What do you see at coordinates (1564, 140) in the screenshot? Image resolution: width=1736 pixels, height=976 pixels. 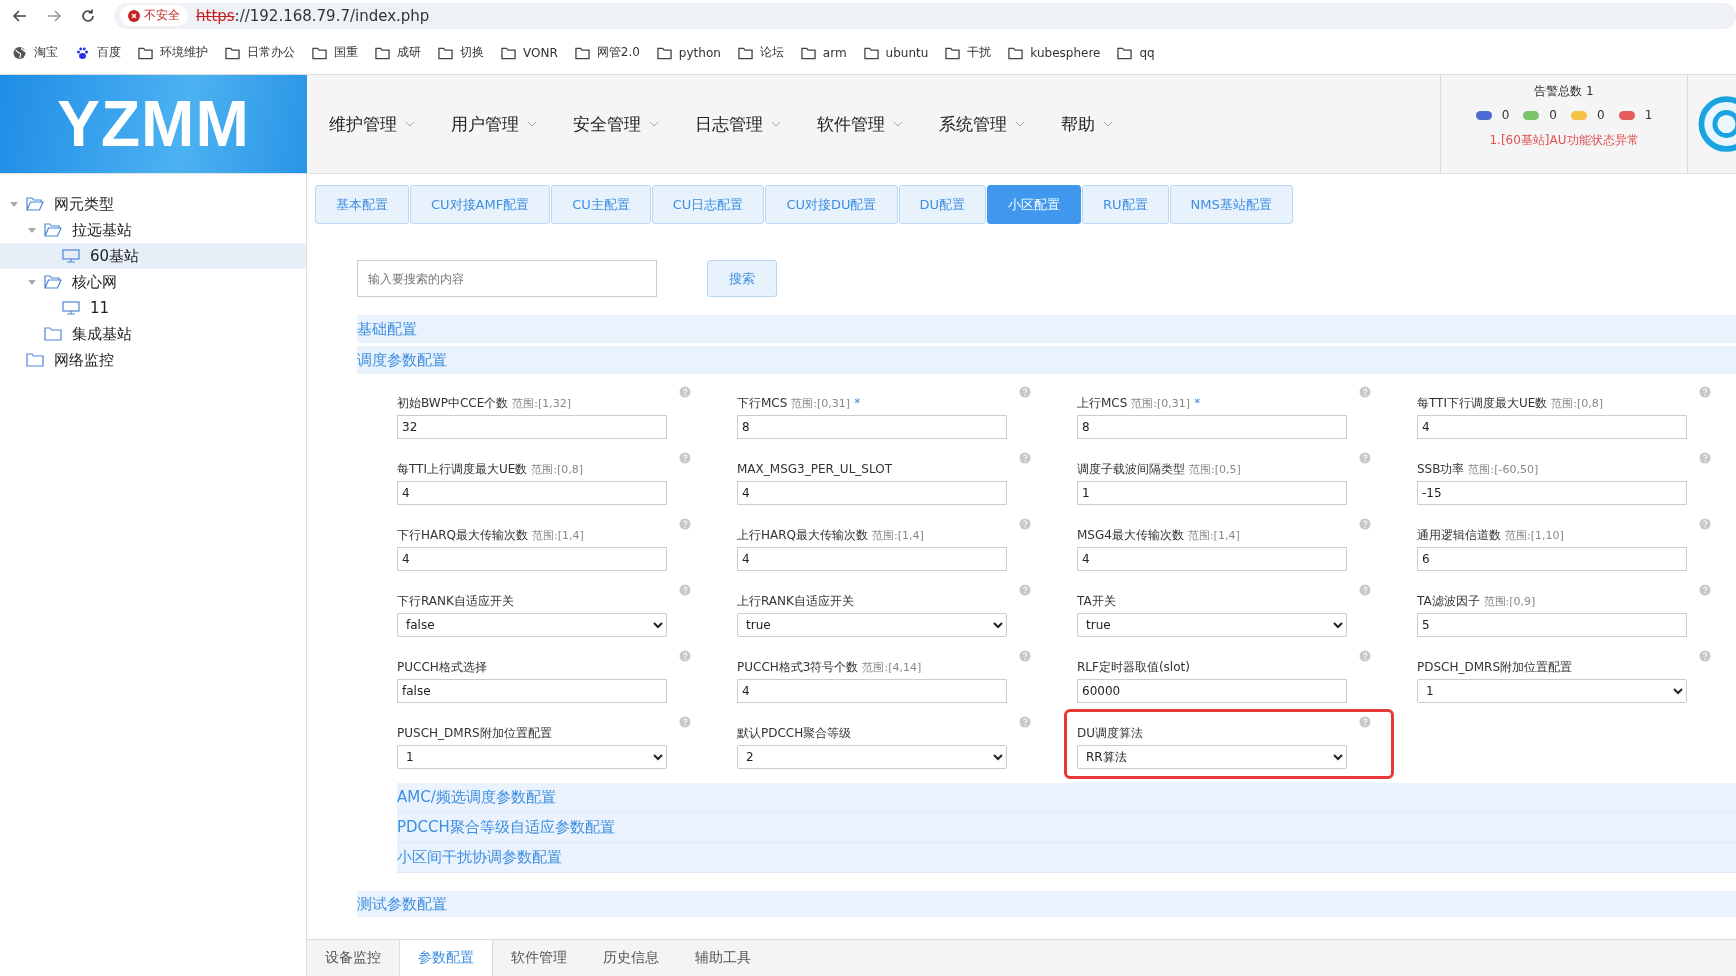 I see `alarm-message: 1.[60基站]AU功能状态异常` at bounding box center [1564, 140].